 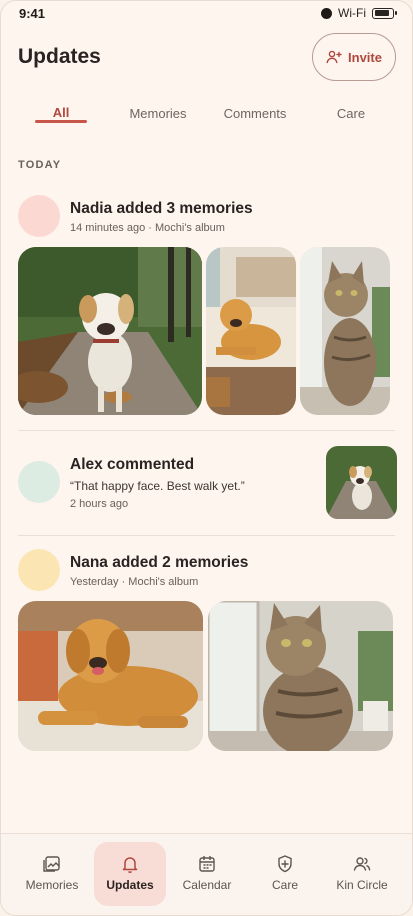 I want to click on nav-item-updates: Updates, so click(x=130, y=874).